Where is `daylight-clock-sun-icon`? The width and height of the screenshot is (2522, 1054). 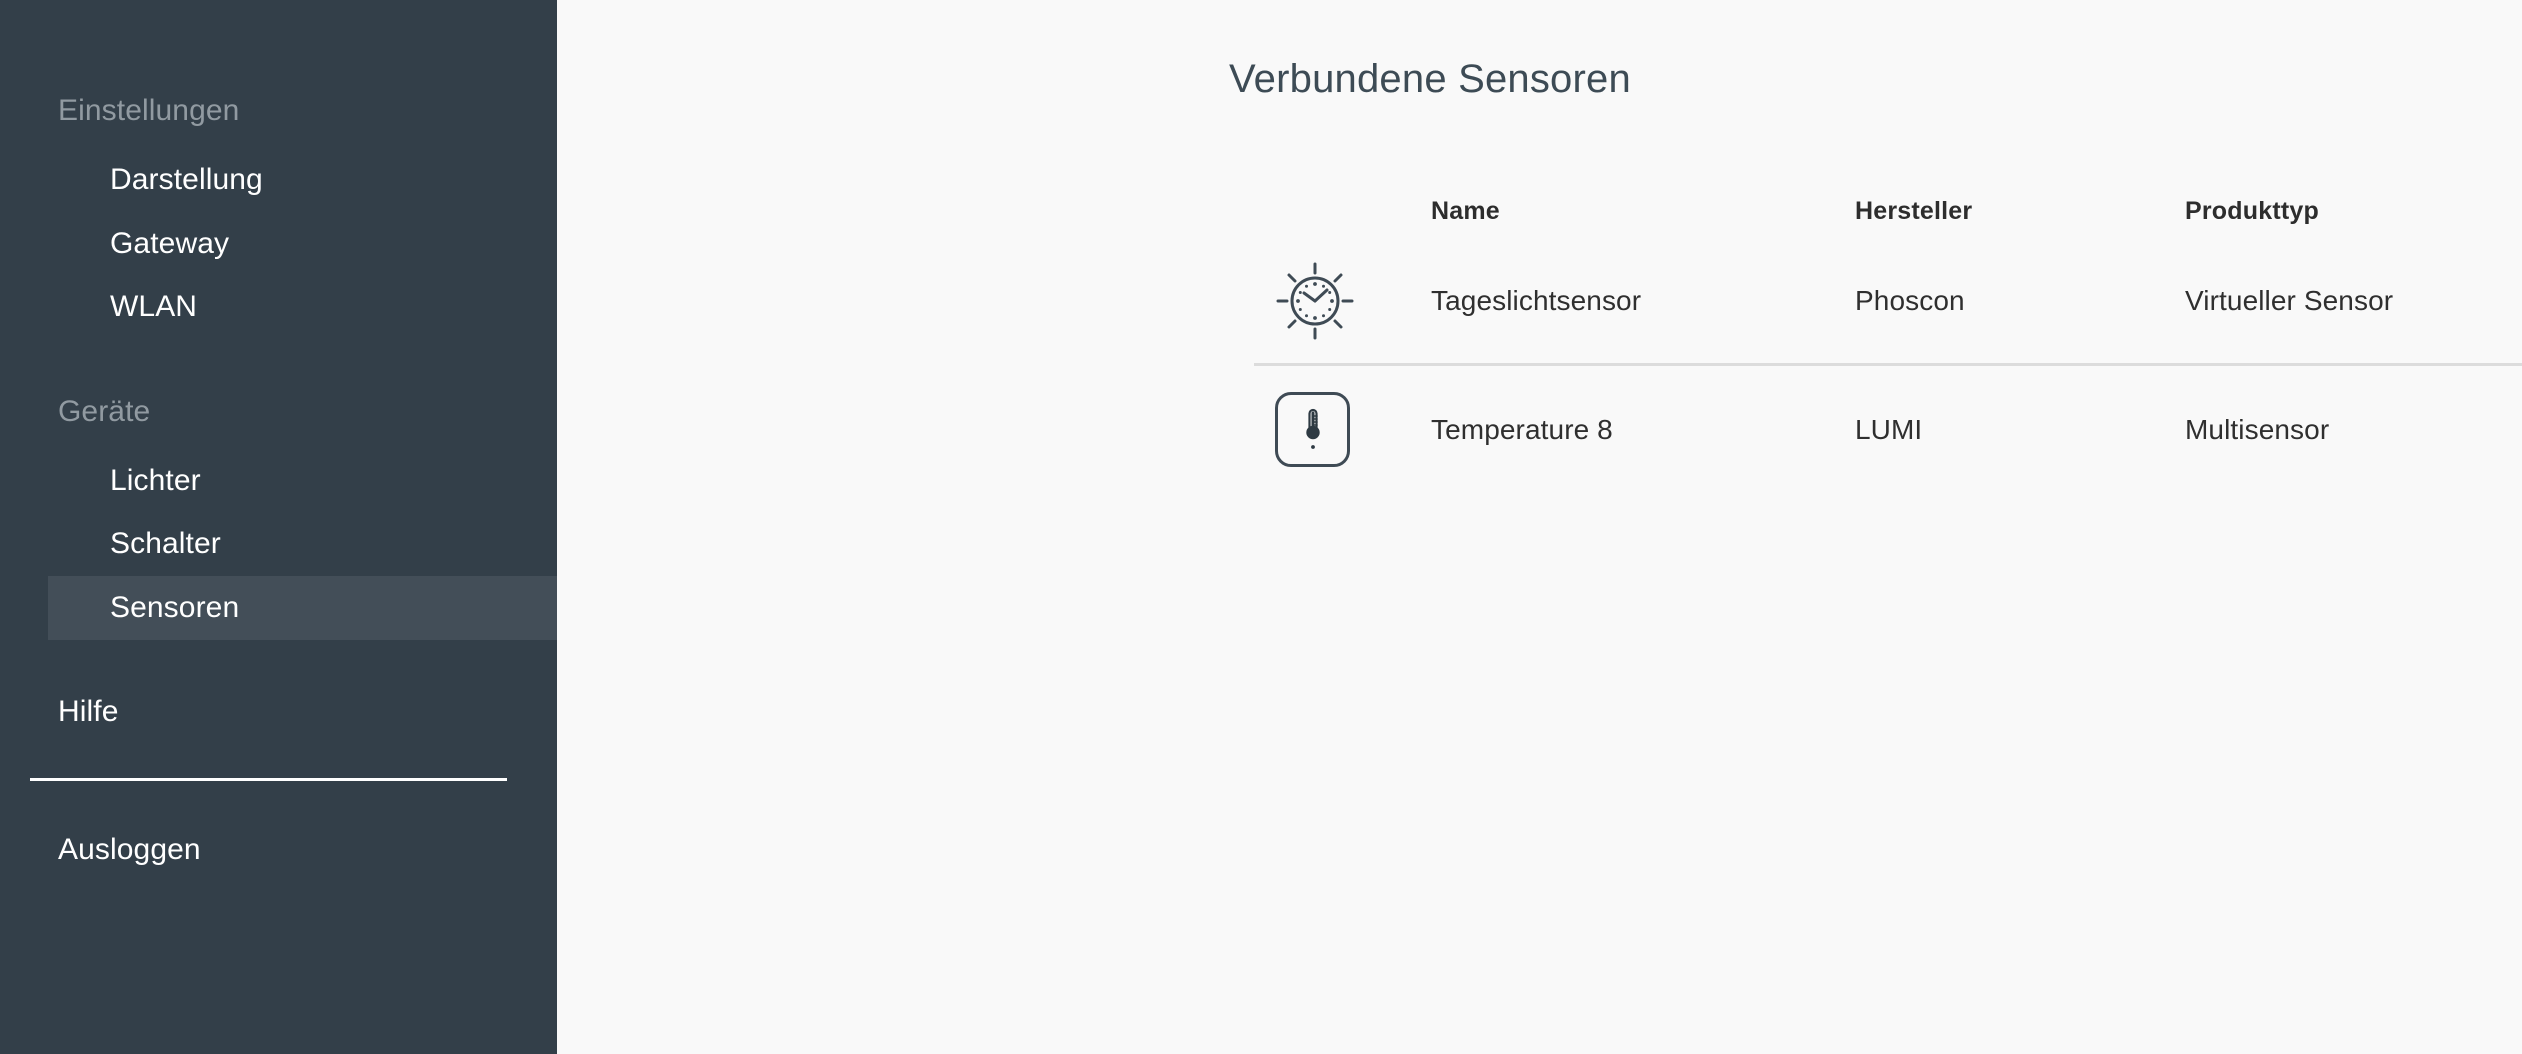 daylight-clock-sun-icon is located at coordinates (1315, 301).